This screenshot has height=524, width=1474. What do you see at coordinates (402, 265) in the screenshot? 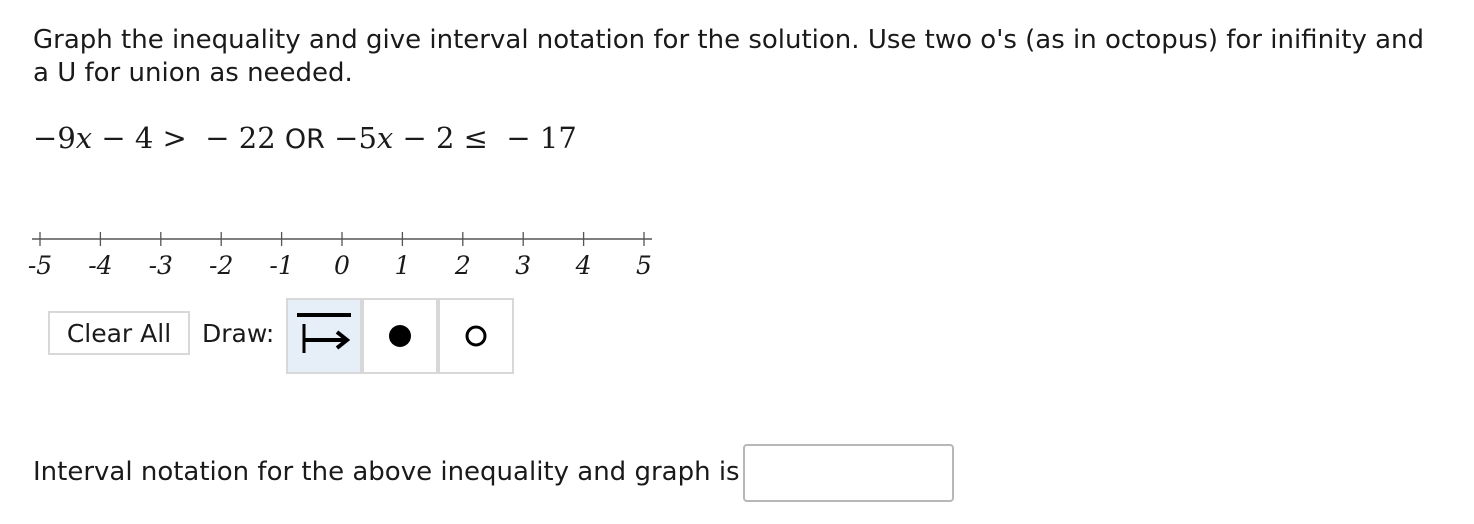
I see `number-line-tick-label: 1` at bounding box center [402, 265].